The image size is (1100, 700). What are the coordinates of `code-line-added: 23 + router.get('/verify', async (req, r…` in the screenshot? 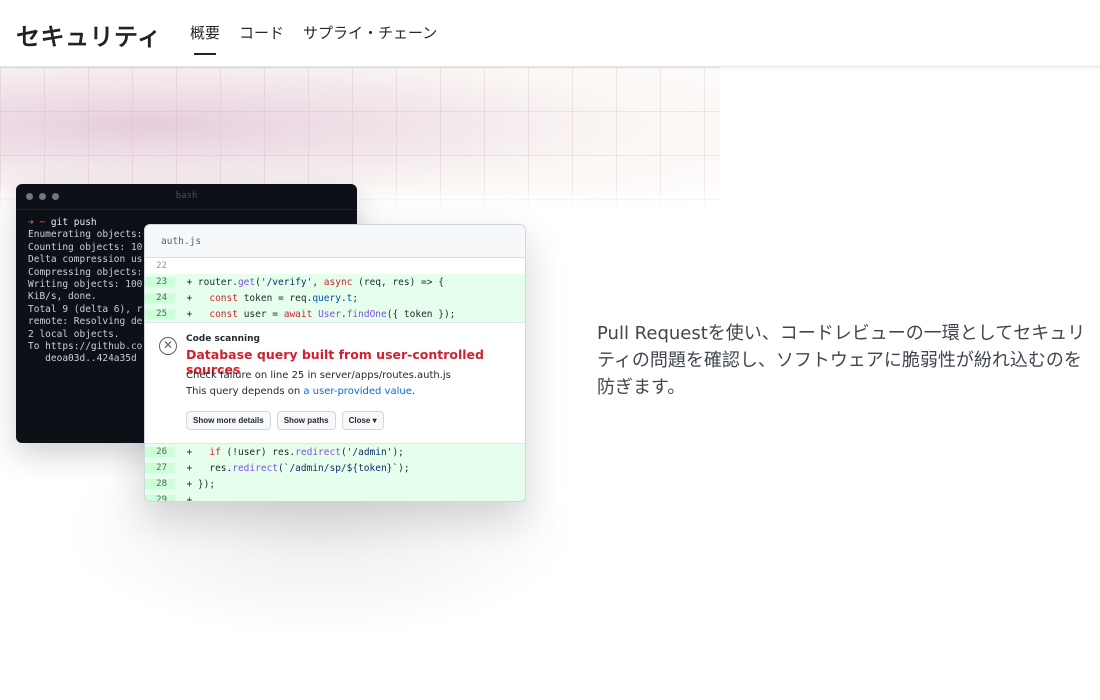 It's located at (335, 282).